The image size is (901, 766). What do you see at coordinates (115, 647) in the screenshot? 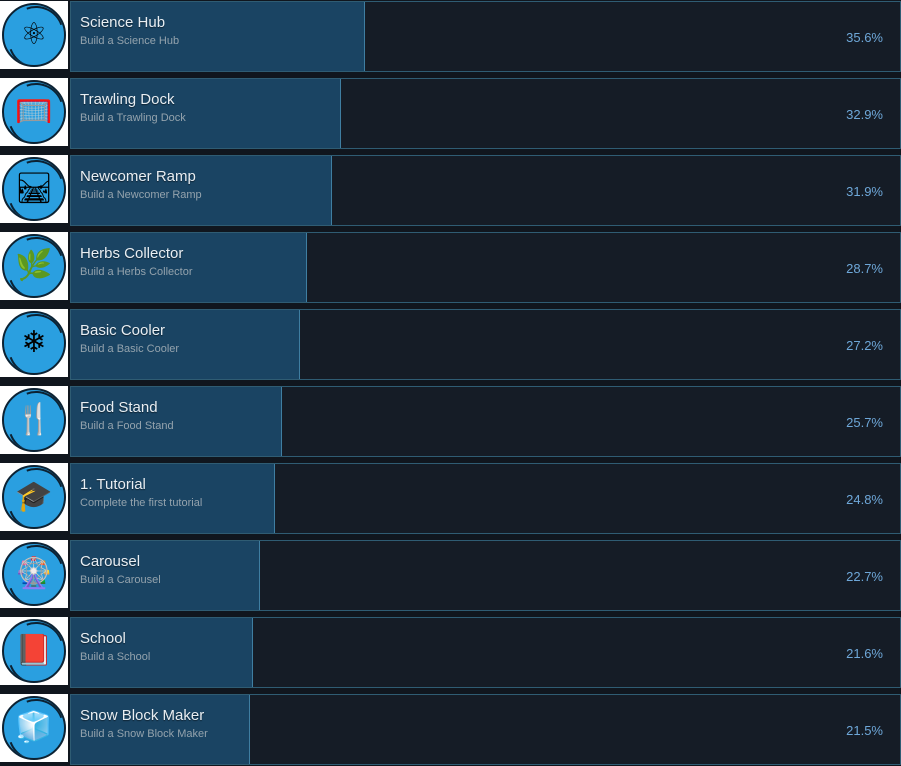
I see `achievement-text: School Build a School` at bounding box center [115, 647].